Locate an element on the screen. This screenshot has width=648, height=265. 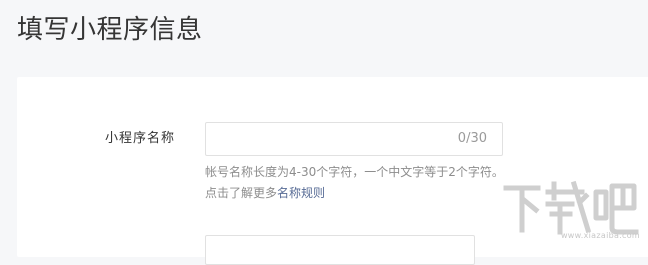
name-input-container: 0/30 is located at coordinates (354, 139).